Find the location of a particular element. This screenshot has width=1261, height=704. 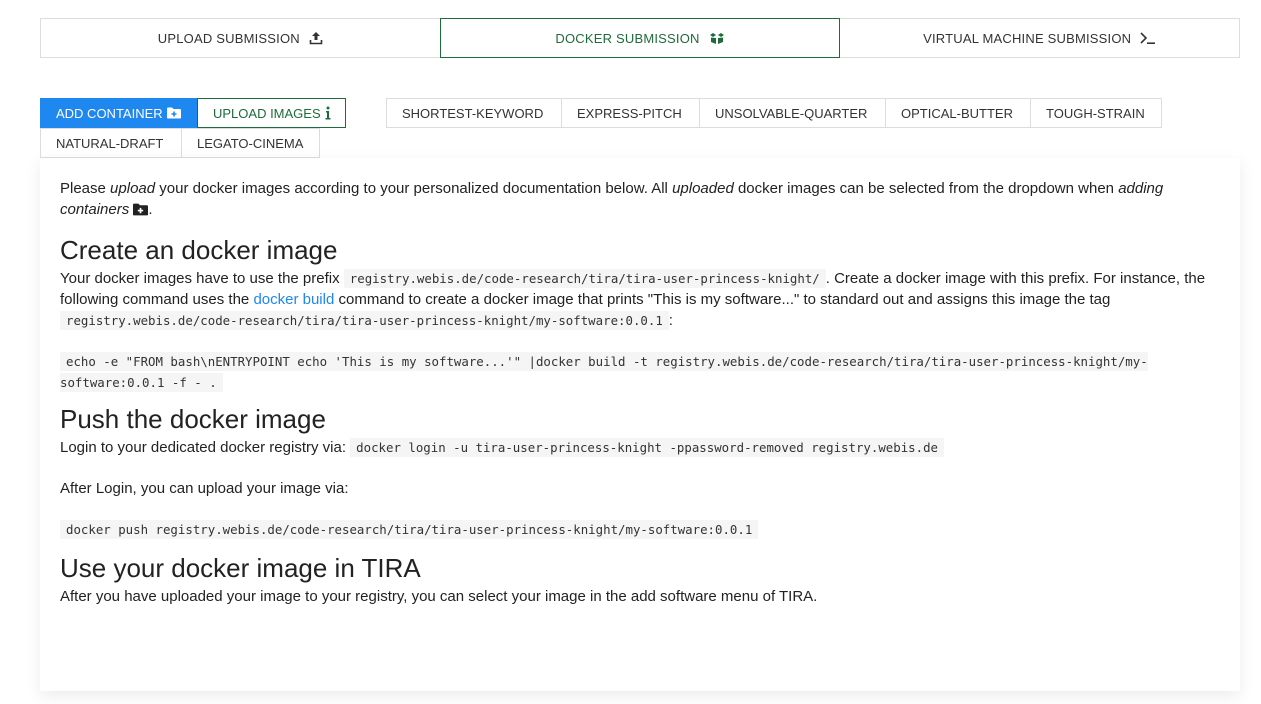

add-container-label: ADD CONTAINER is located at coordinates (109, 113).